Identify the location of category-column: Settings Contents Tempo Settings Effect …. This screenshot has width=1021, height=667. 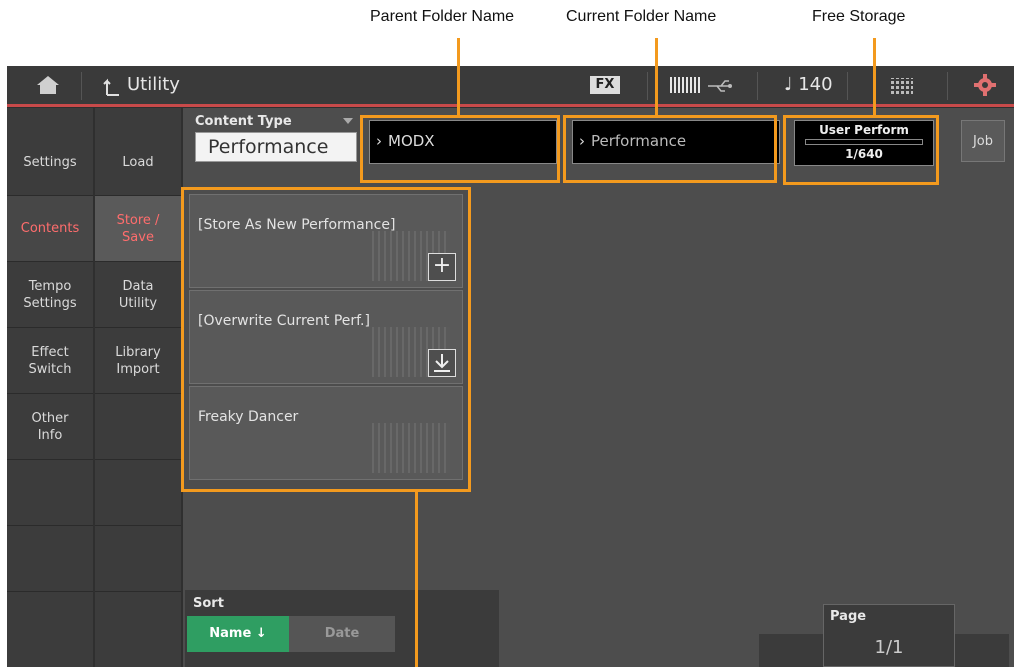
(50, 387).